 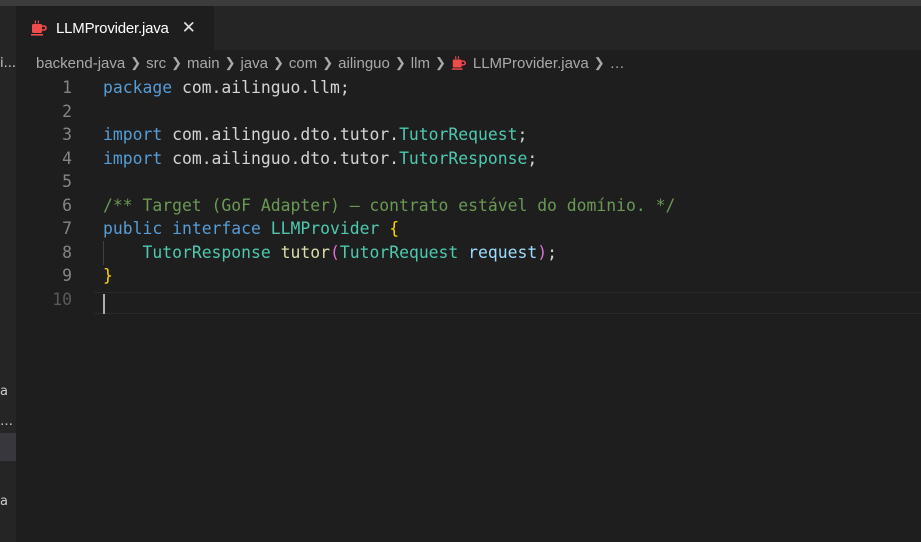 What do you see at coordinates (67, 87) in the screenshot?
I see `line-number: 1` at bounding box center [67, 87].